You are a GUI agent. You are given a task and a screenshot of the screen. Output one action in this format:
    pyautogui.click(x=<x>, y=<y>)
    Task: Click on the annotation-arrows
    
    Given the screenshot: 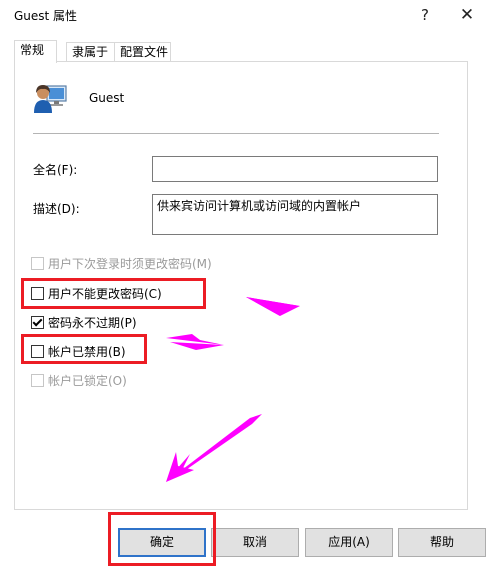 What is the action you would take?
    pyautogui.click(x=233, y=389)
    